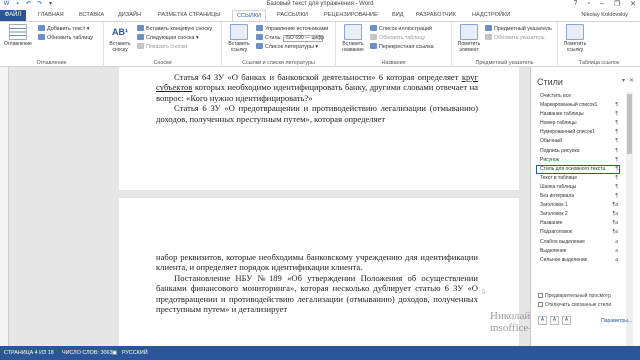 The image size is (640, 360). I want to click on manage-styles-icon: A, so click(566, 320).